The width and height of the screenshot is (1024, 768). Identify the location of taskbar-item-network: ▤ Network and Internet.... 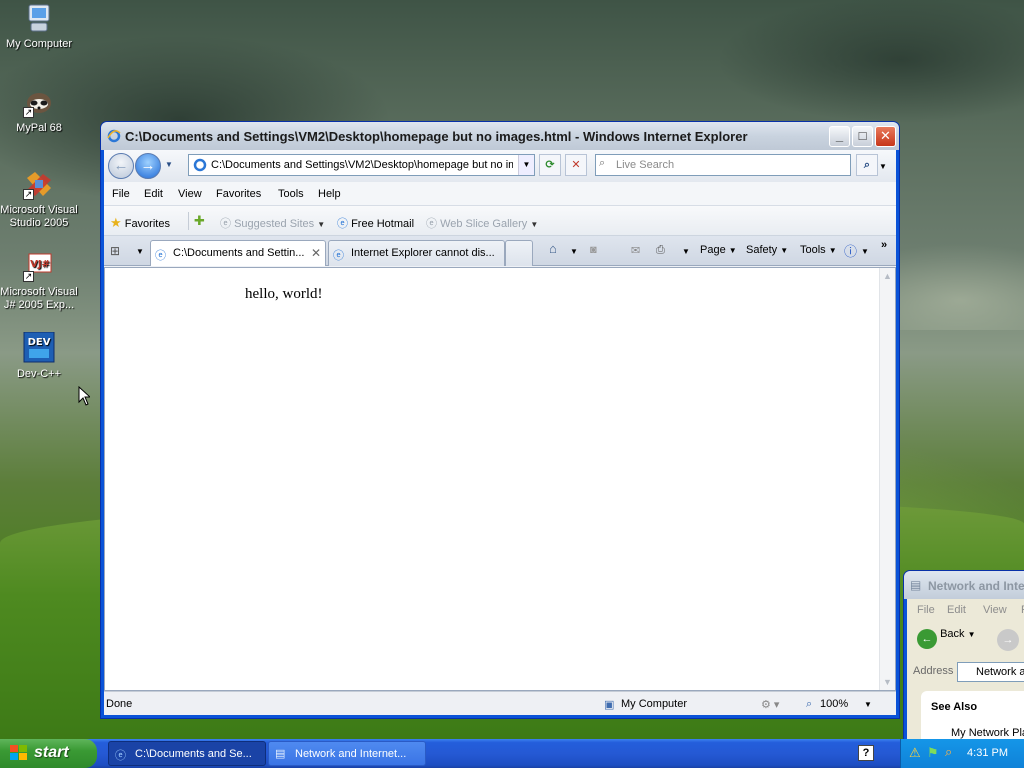
(347, 753).